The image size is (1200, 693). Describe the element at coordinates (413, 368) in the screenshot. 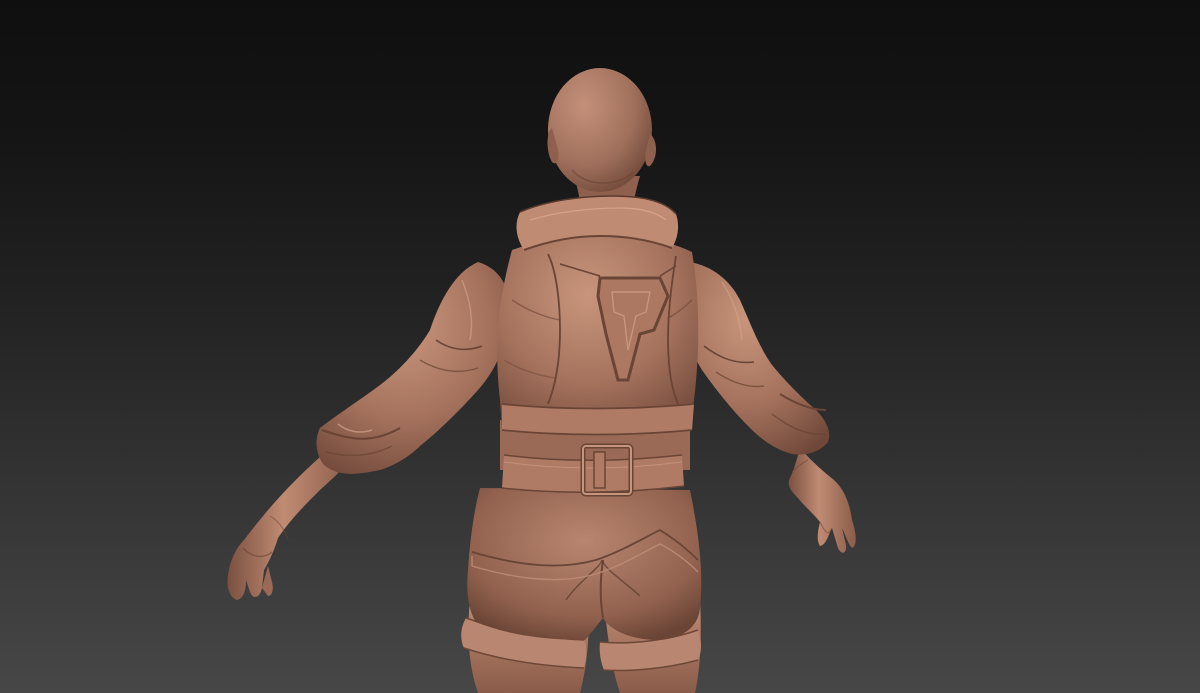

I see `jacket-left-sleeve` at that location.